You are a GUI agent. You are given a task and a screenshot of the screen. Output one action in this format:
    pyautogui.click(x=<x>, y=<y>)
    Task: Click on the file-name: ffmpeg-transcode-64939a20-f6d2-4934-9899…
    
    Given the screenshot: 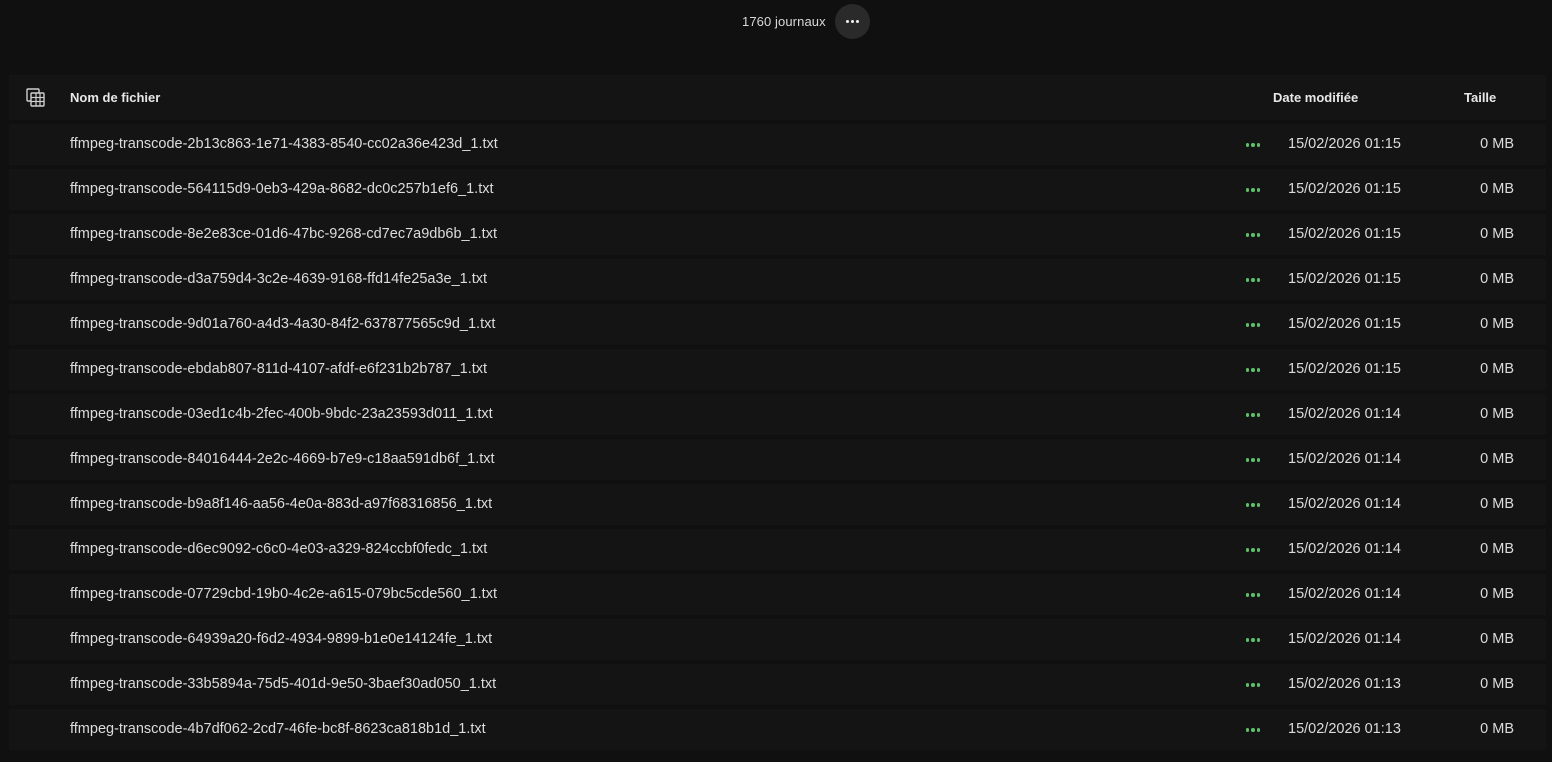 What is the action you would take?
    pyautogui.click(x=281, y=639)
    